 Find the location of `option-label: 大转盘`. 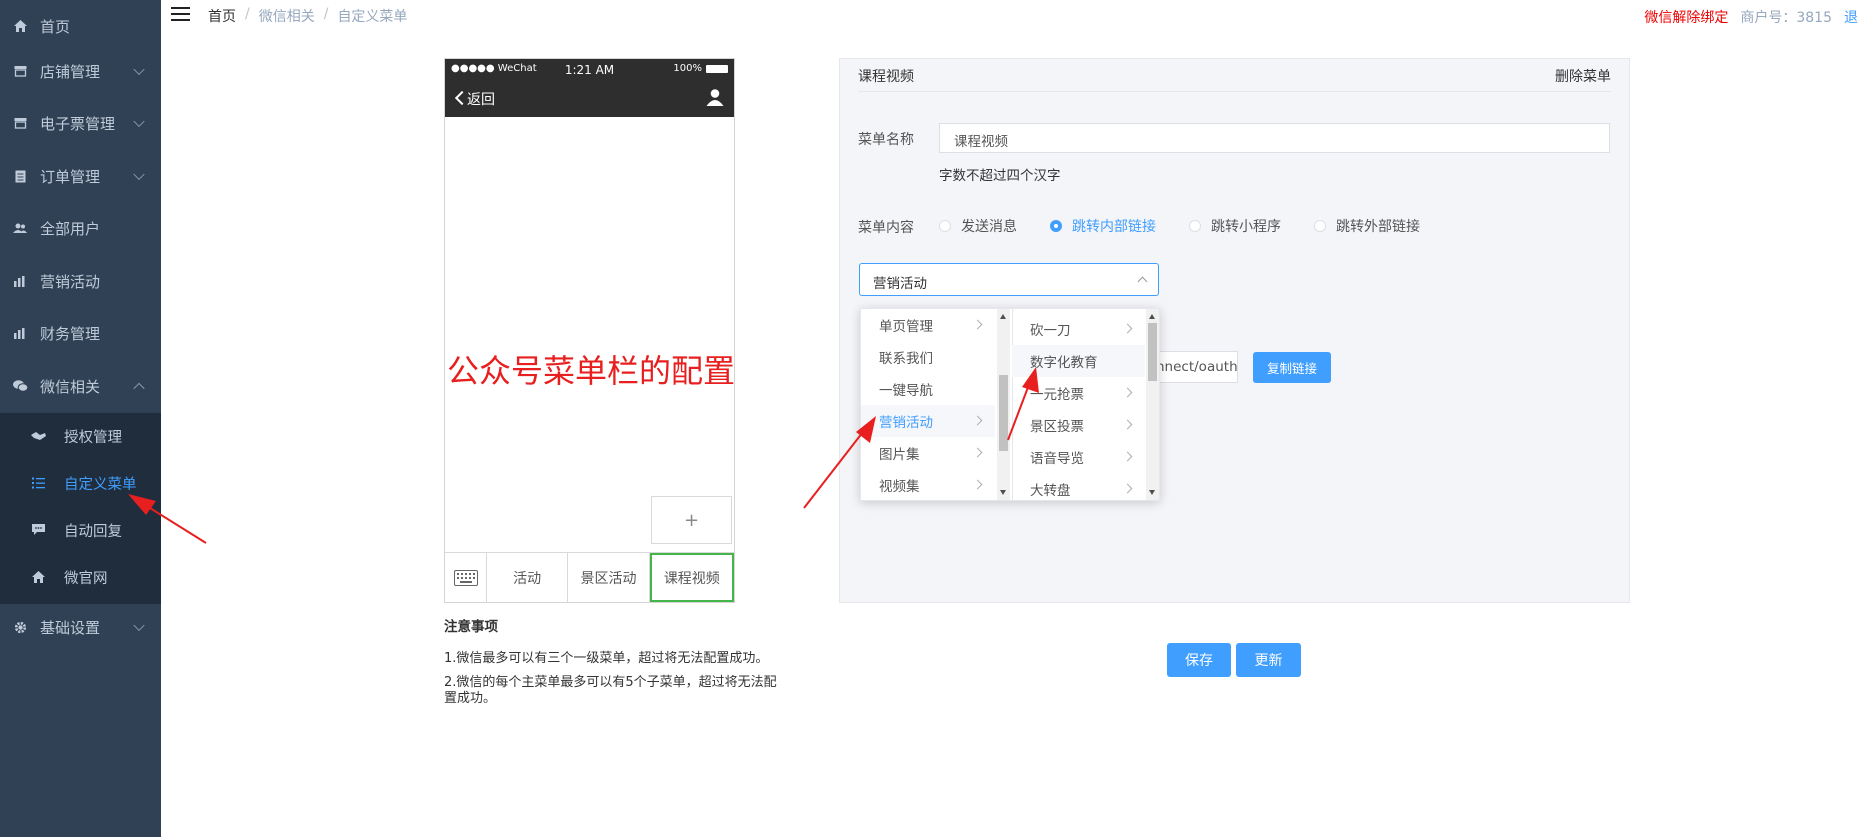

option-label: 大转盘 is located at coordinates (1050, 491).